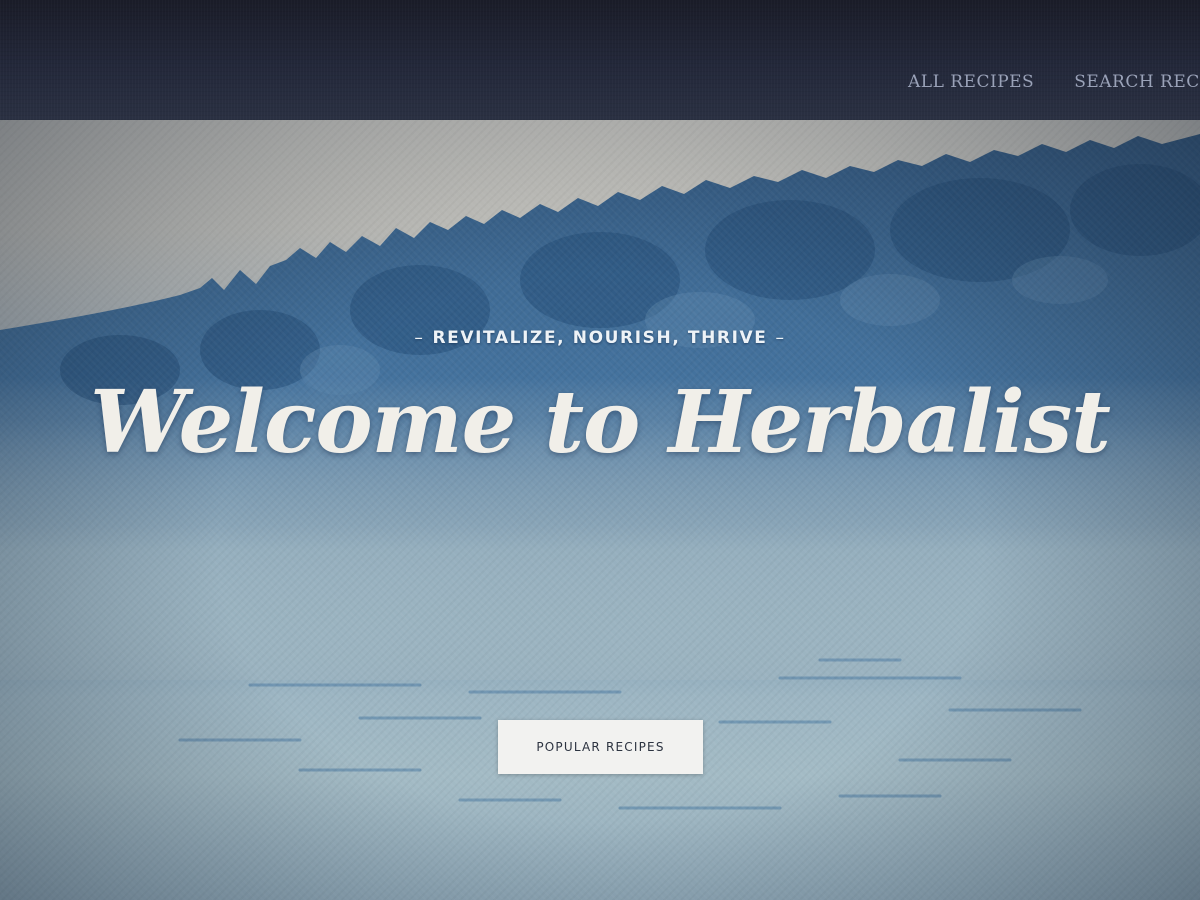 The width and height of the screenshot is (1200, 900). Describe the element at coordinates (1137, 82) in the screenshot. I see `nav-link-search-recipes: SEARCH RECIPES` at that location.